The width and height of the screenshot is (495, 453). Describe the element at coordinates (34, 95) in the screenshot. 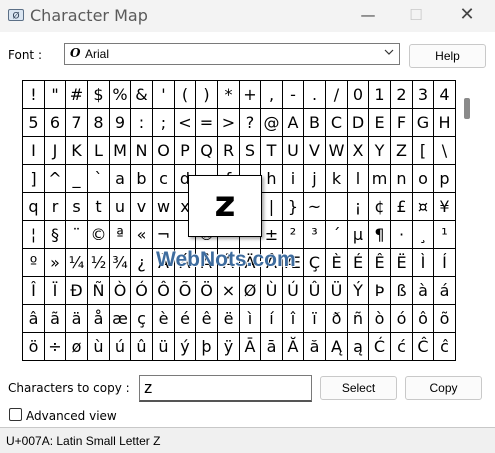

I see `character-cell: !` at that location.